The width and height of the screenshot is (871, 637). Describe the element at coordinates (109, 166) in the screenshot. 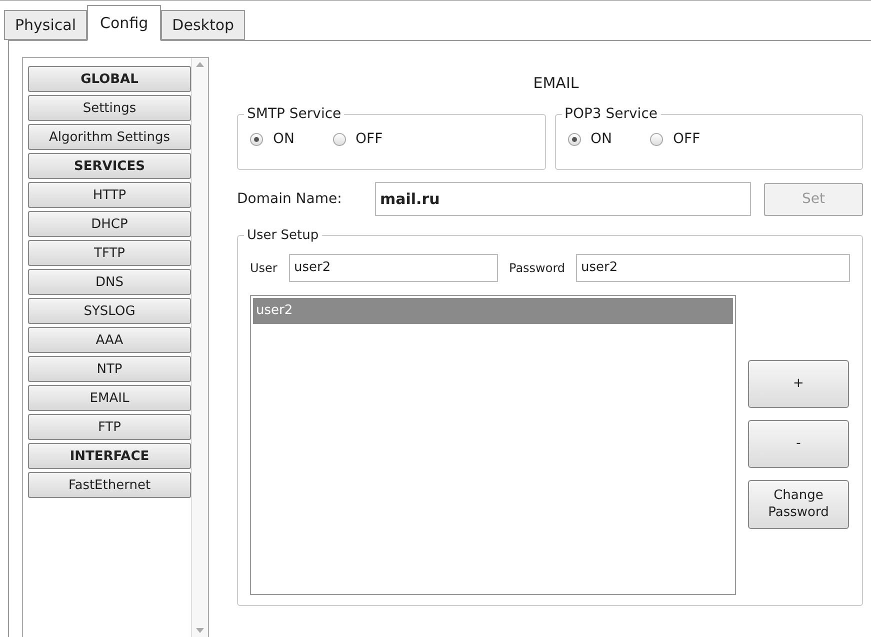

I see `sidebar-heading: SERVICES` at that location.